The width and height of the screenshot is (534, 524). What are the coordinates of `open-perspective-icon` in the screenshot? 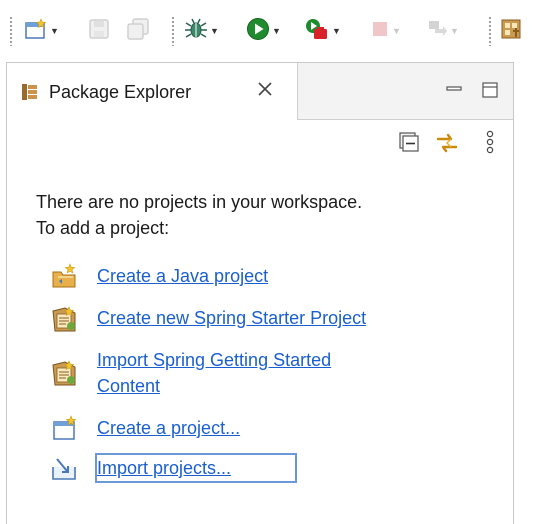 It's located at (511, 31).